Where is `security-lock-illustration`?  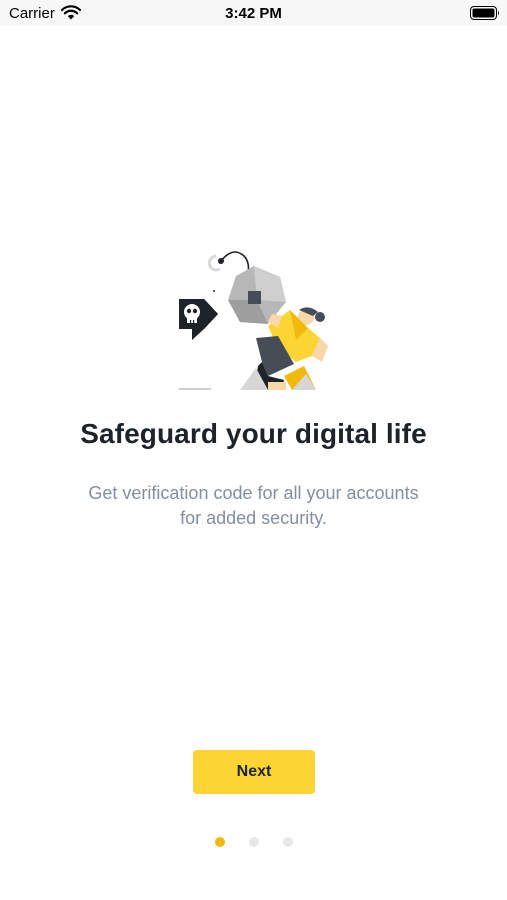 security-lock-illustration is located at coordinates (253, 320).